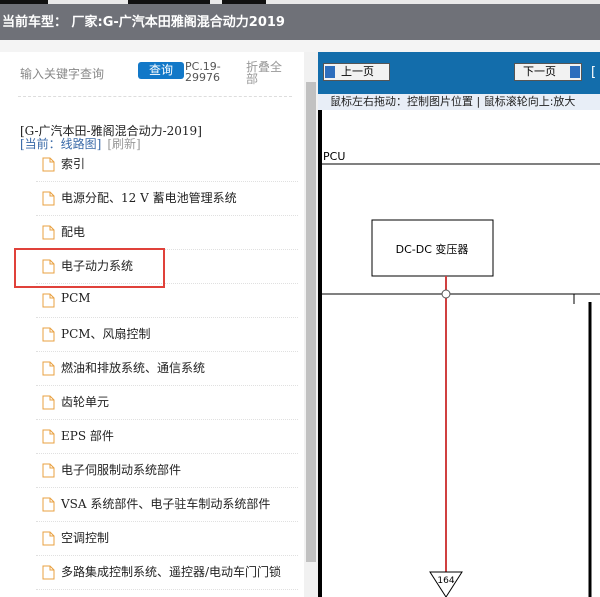 The image size is (600, 597). I want to click on prev-page-button: 上一页, so click(356, 72).